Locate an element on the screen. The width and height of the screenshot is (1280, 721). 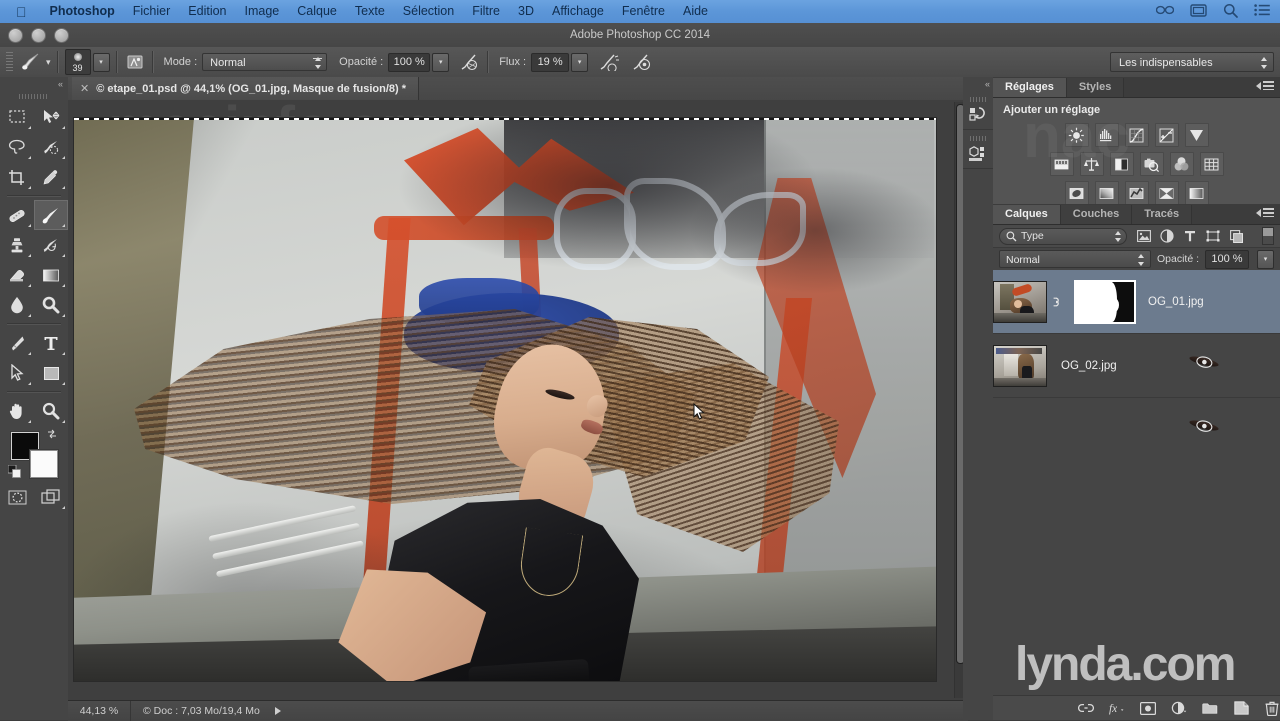
opacity-chevron-icon: ▾ is located at coordinates (441, 62).